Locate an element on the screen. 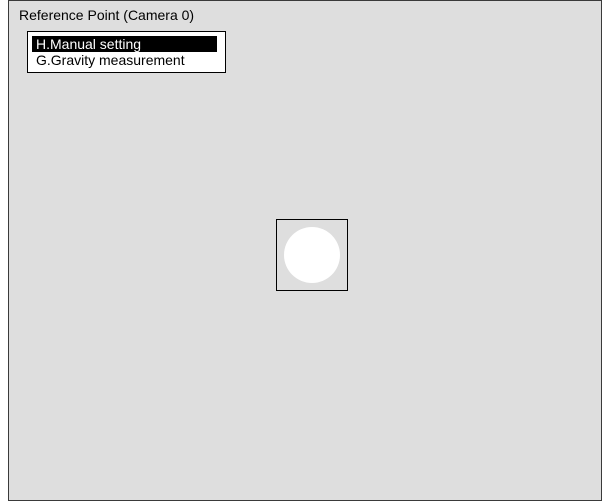 This screenshot has width=604, height=503. reference-point-marker is located at coordinates (312, 255).